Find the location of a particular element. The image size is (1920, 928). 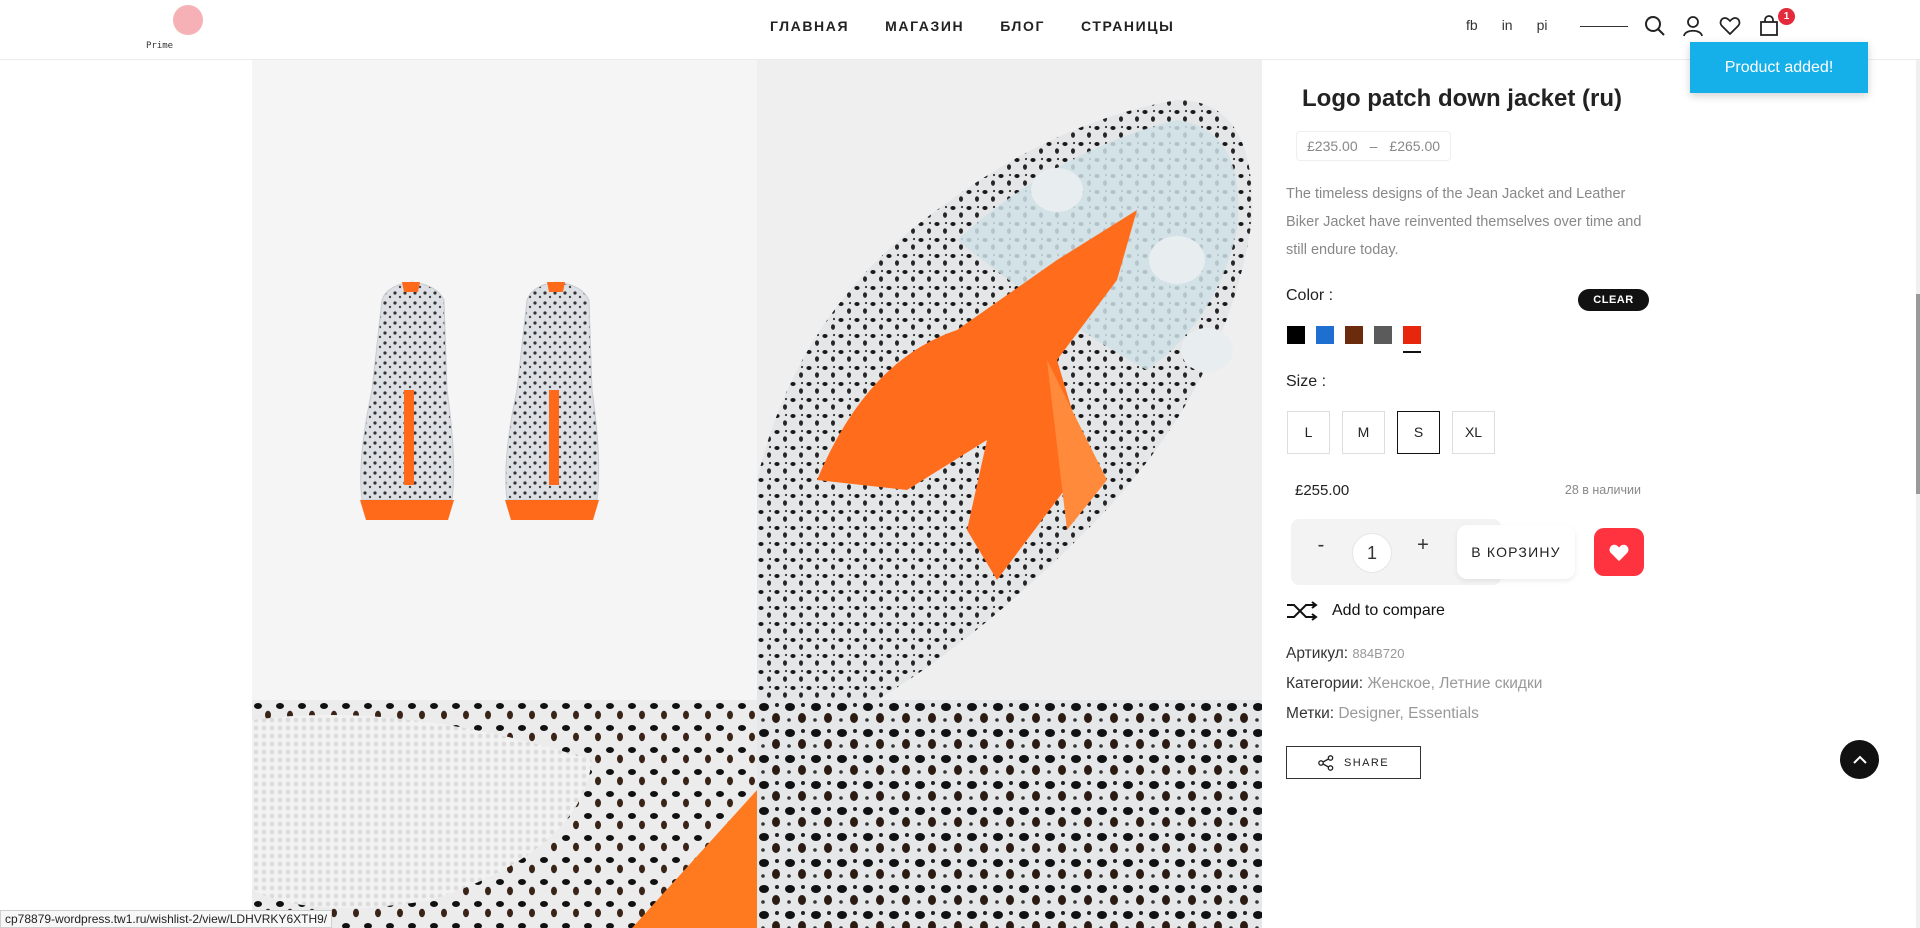

share-button: SHARE is located at coordinates (1353, 762).